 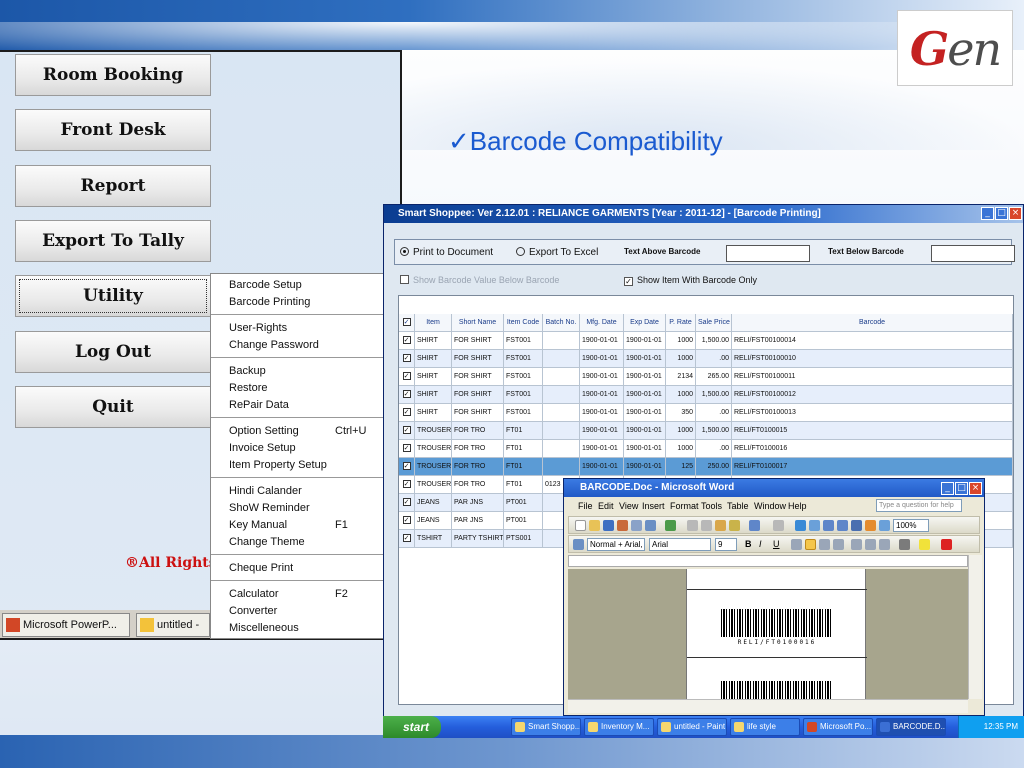 I want to click on print-to-document-radio: Print to Document, so click(x=446, y=252).